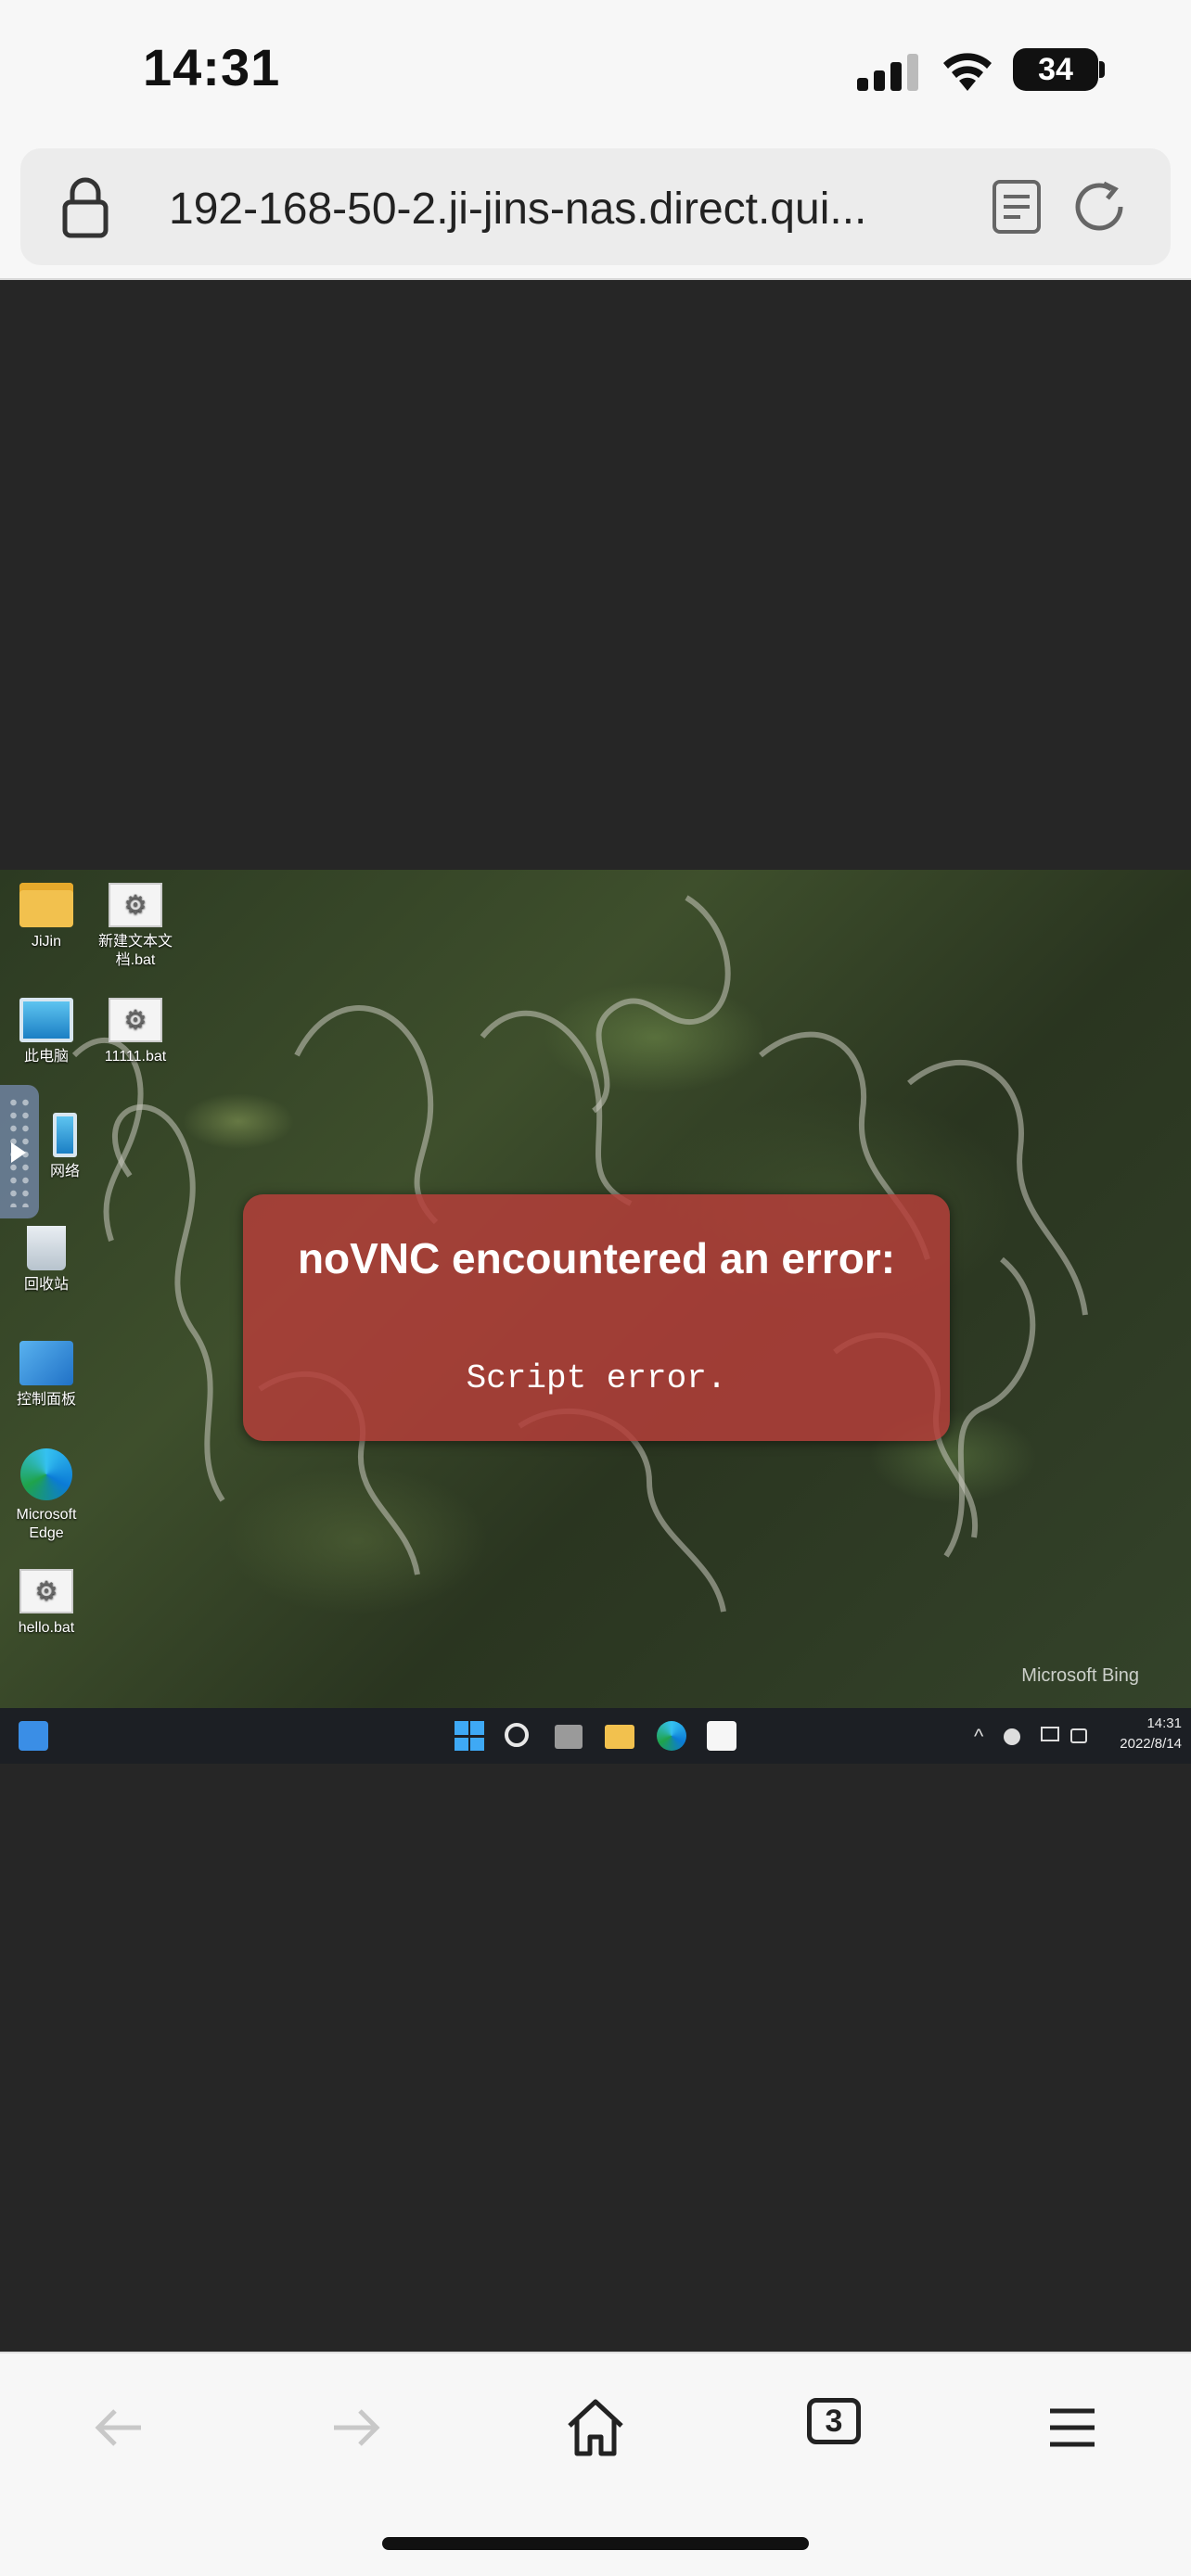  What do you see at coordinates (595, 1736) in the screenshot?
I see `windows-taskbar: ^ 14:31 2022/8/14` at bounding box center [595, 1736].